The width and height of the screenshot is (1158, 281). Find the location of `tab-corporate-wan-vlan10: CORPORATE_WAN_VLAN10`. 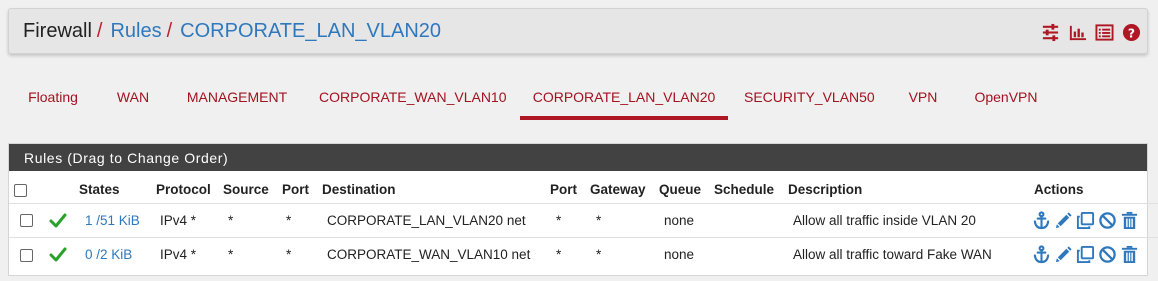

tab-corporate-wan-vlan10: CORPORATE_WAN_VLAN10 is located at coordinates (413, 98).